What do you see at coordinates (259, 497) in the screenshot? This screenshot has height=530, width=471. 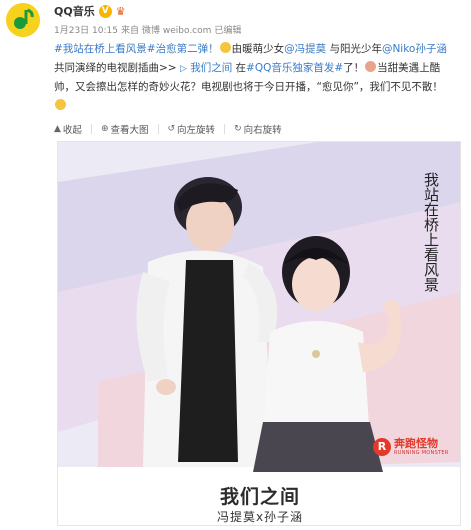 I see `poster-title: 我们之间` at bounding box center [259, 497].